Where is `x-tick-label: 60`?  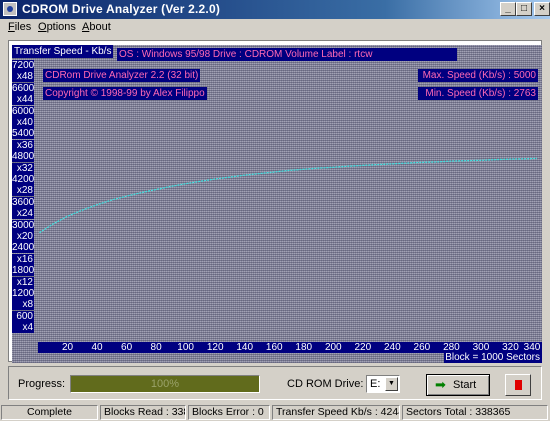 x-tick-label: 60 is located at coordinates (127, 347).